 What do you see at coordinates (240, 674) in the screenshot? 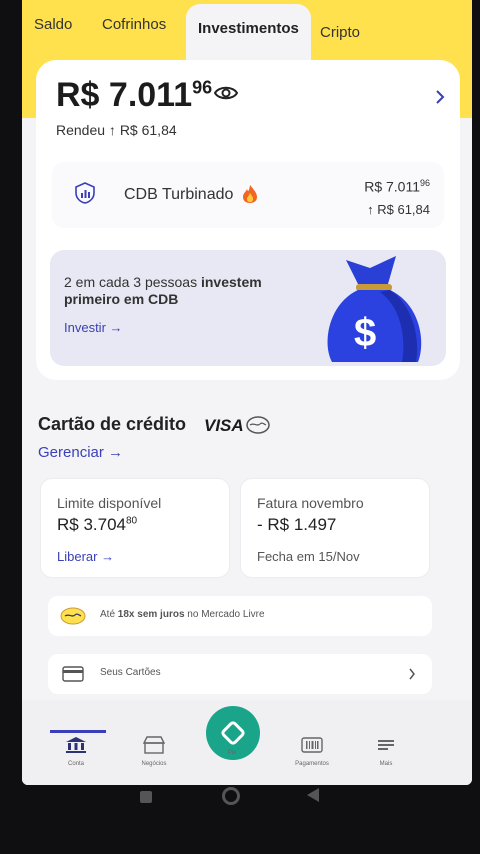
I see `your-cards-row: Seus Cartões` at bounding box center [240, 674].